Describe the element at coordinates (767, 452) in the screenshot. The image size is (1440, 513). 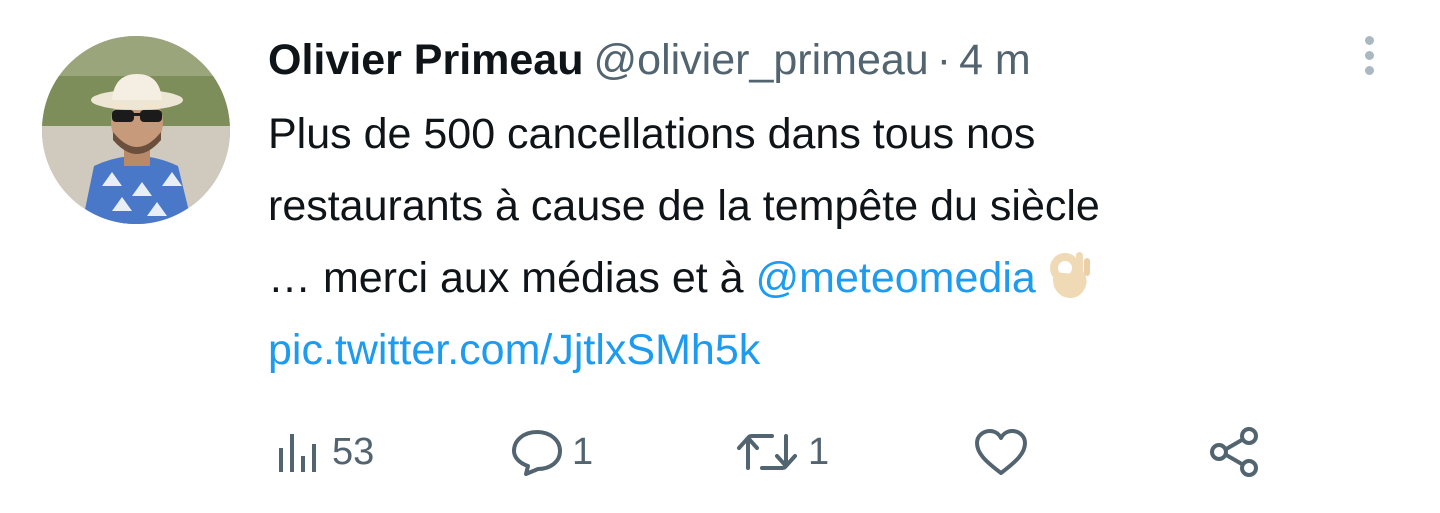
I see `retweet-arrows-icon` at that location.